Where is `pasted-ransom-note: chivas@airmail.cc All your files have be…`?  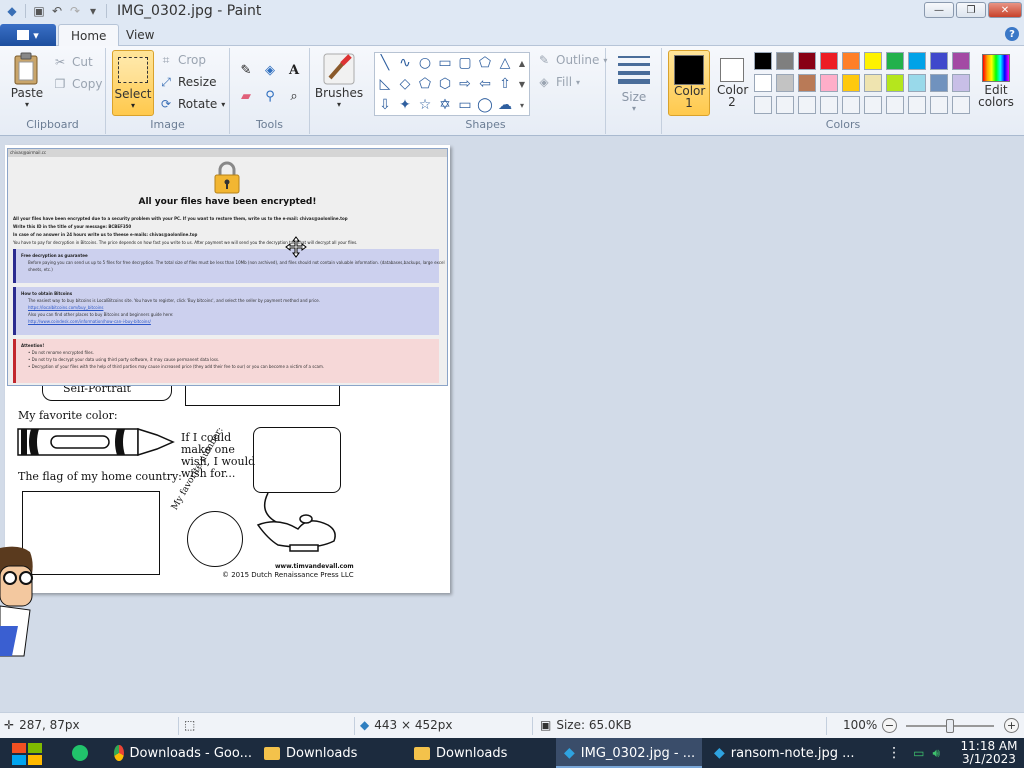
pasted-ransom-note: chivas@airmail.cc All your files have be… is located at coordinates (227, 267).